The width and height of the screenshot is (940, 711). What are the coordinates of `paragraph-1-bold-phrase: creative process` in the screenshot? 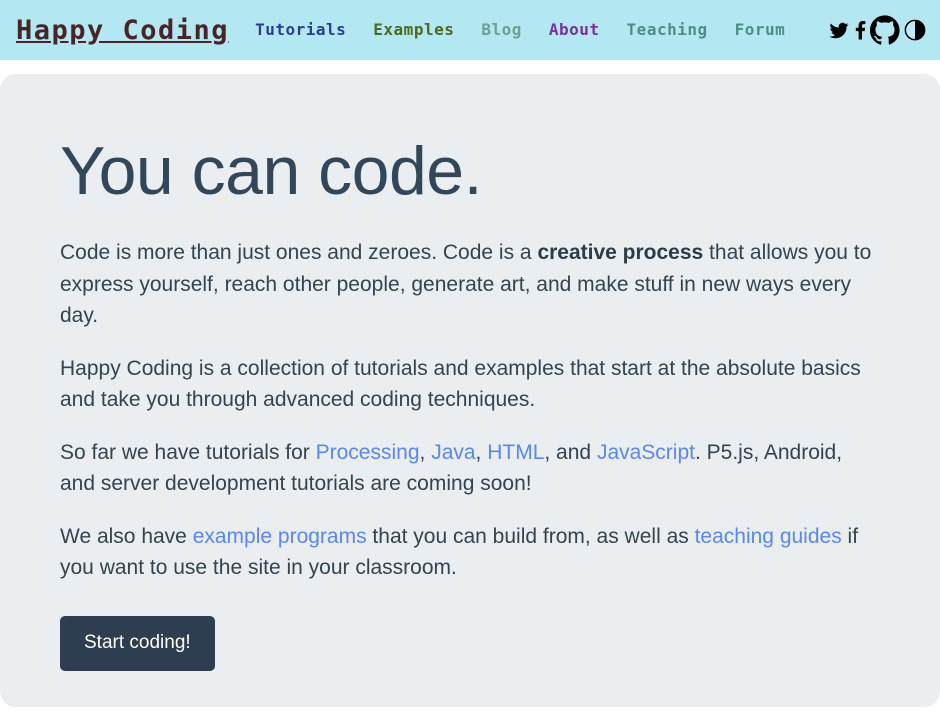 It's located at (620, 253).